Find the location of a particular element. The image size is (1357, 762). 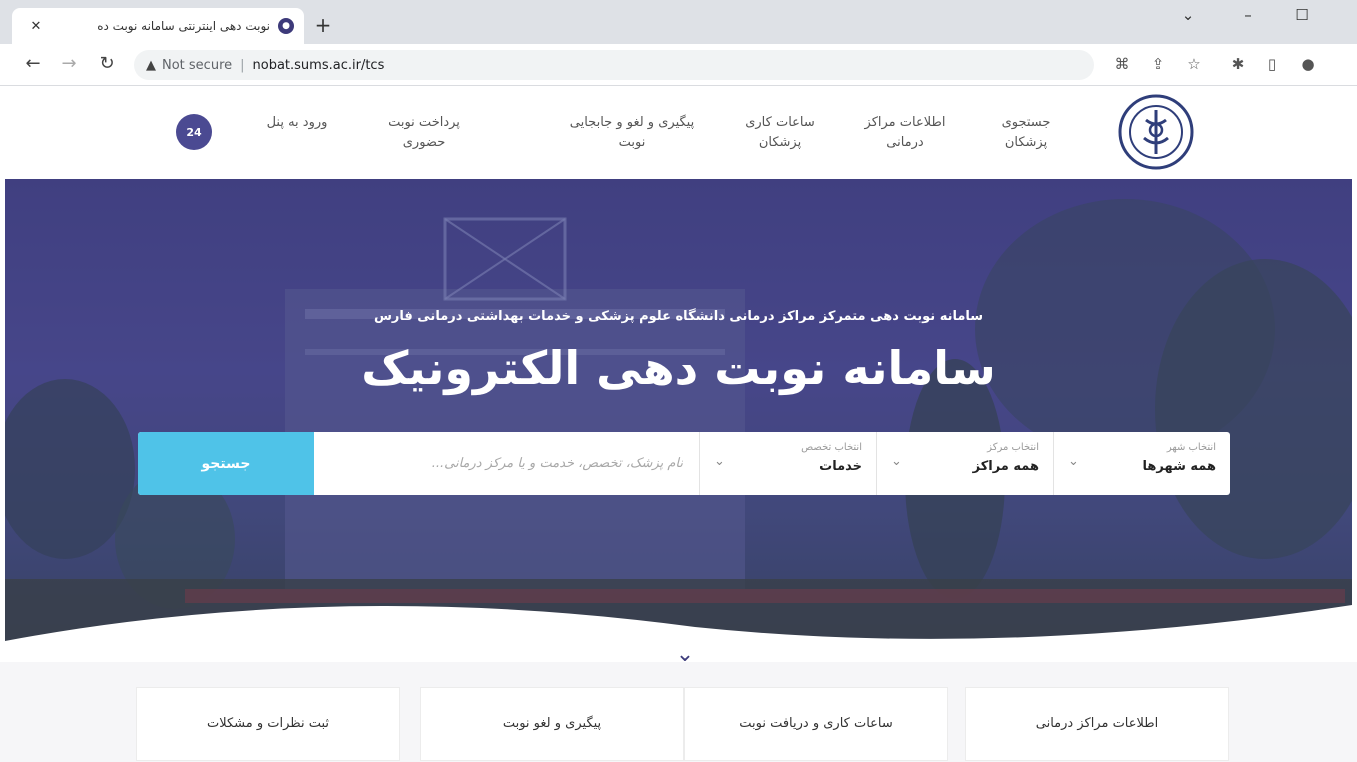

nav-label: پرداخت نوبت حضوری is located at coordinates (424, 132).